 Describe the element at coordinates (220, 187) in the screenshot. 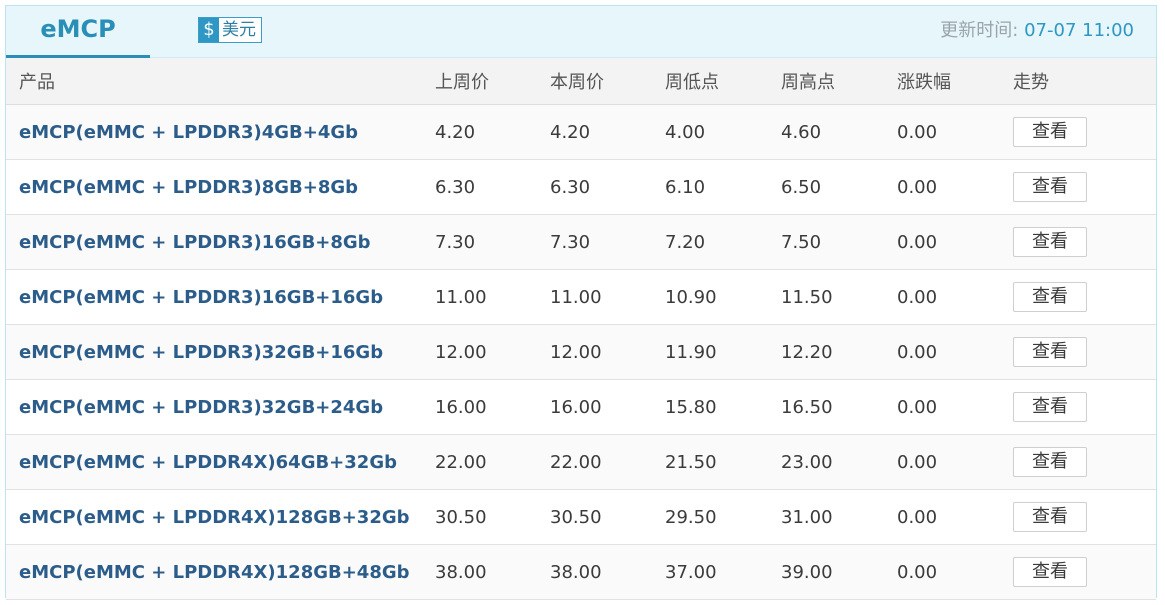

I see `product-name: eMCP(eMMC + LPDDR3)8GB+8Gb` at that location.